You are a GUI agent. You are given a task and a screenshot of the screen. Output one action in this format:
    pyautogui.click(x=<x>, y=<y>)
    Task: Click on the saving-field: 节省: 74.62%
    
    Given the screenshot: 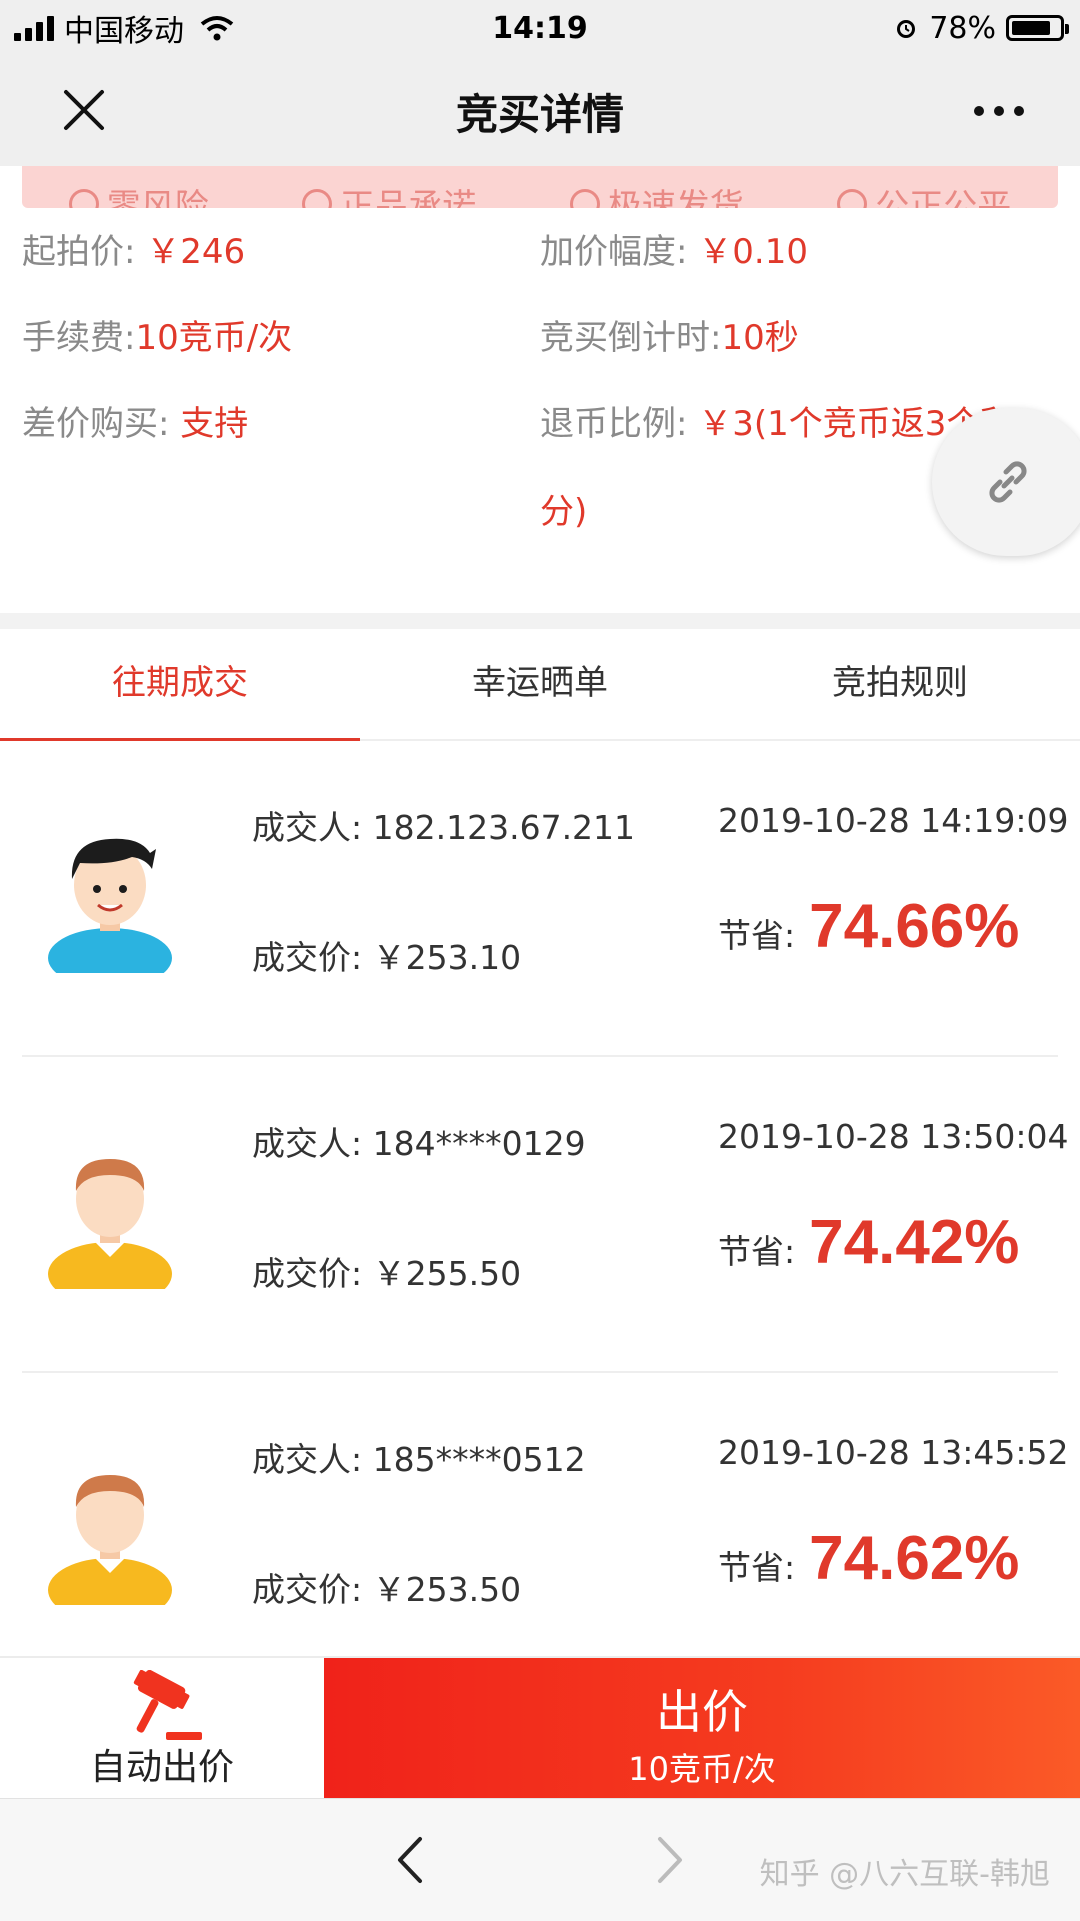 What is the action you would take?
    pyautogui.click(x=869, y=1558)
    